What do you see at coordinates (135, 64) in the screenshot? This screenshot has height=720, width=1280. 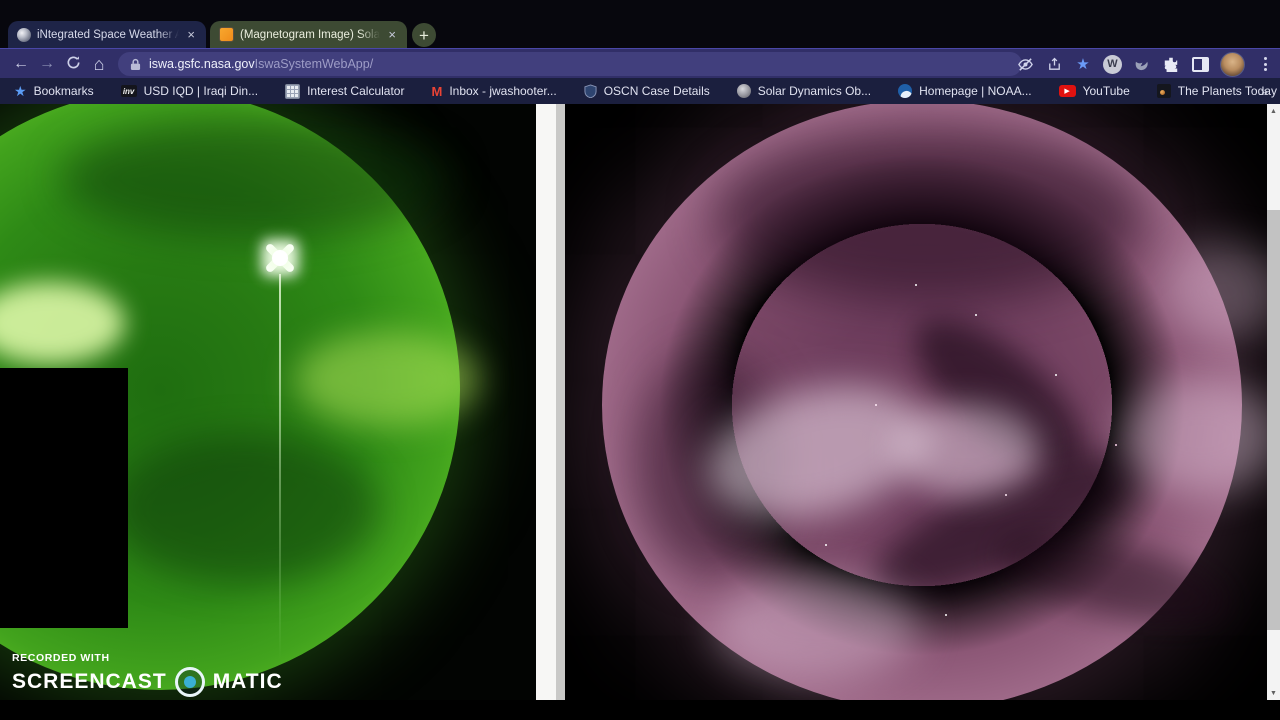 I see `lock-icon` at bounding box center [135, 64].